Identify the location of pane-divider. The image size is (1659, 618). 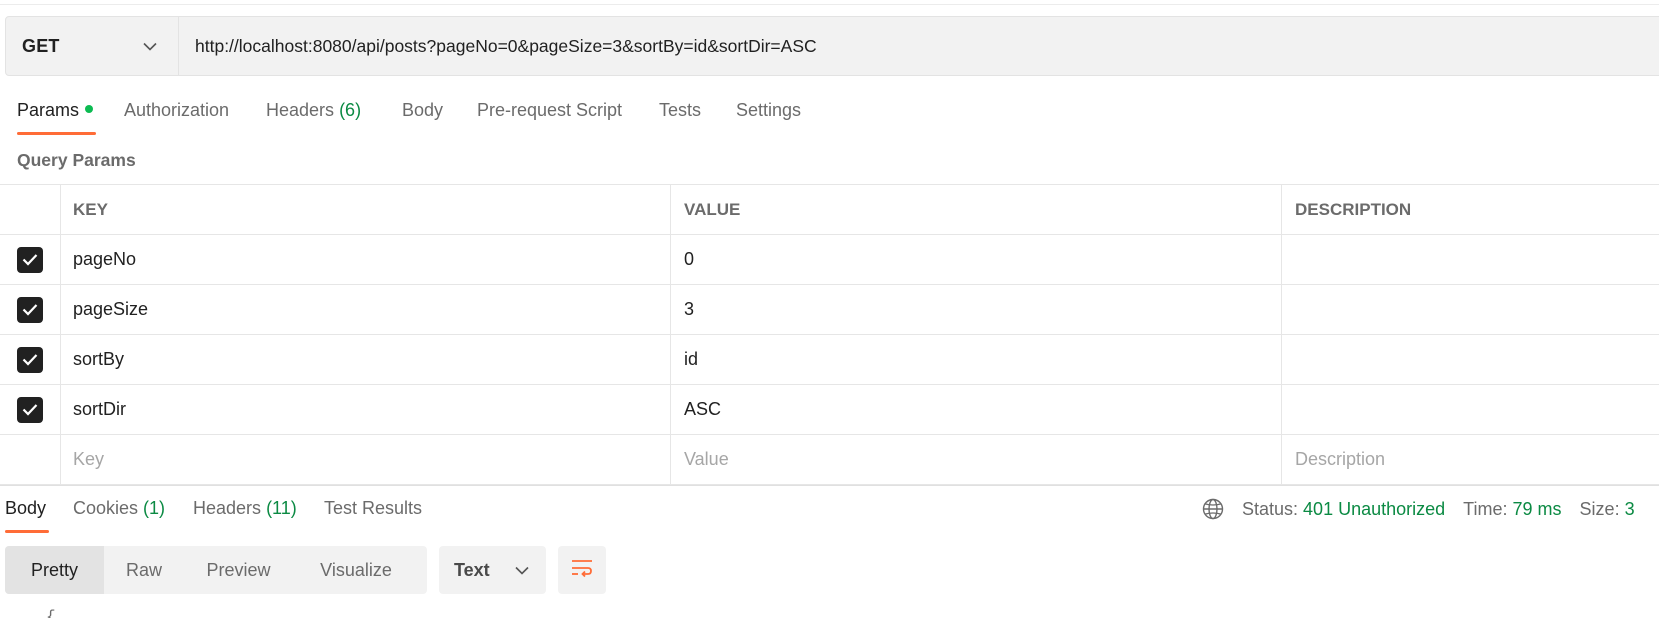
(829, 485).